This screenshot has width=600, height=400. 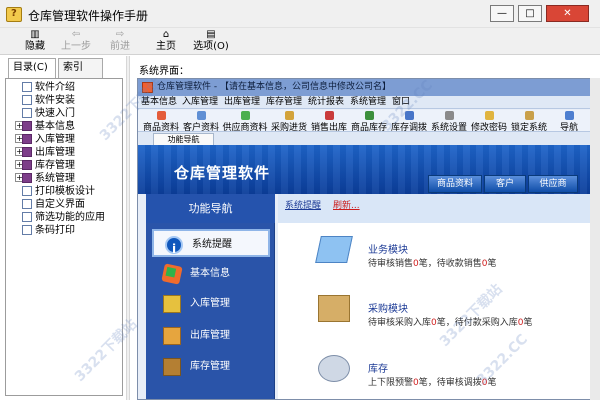 What do you see at coordinates (334, 368) in the screenshot?
I see `database-icon` at bounding box center [334, 368].